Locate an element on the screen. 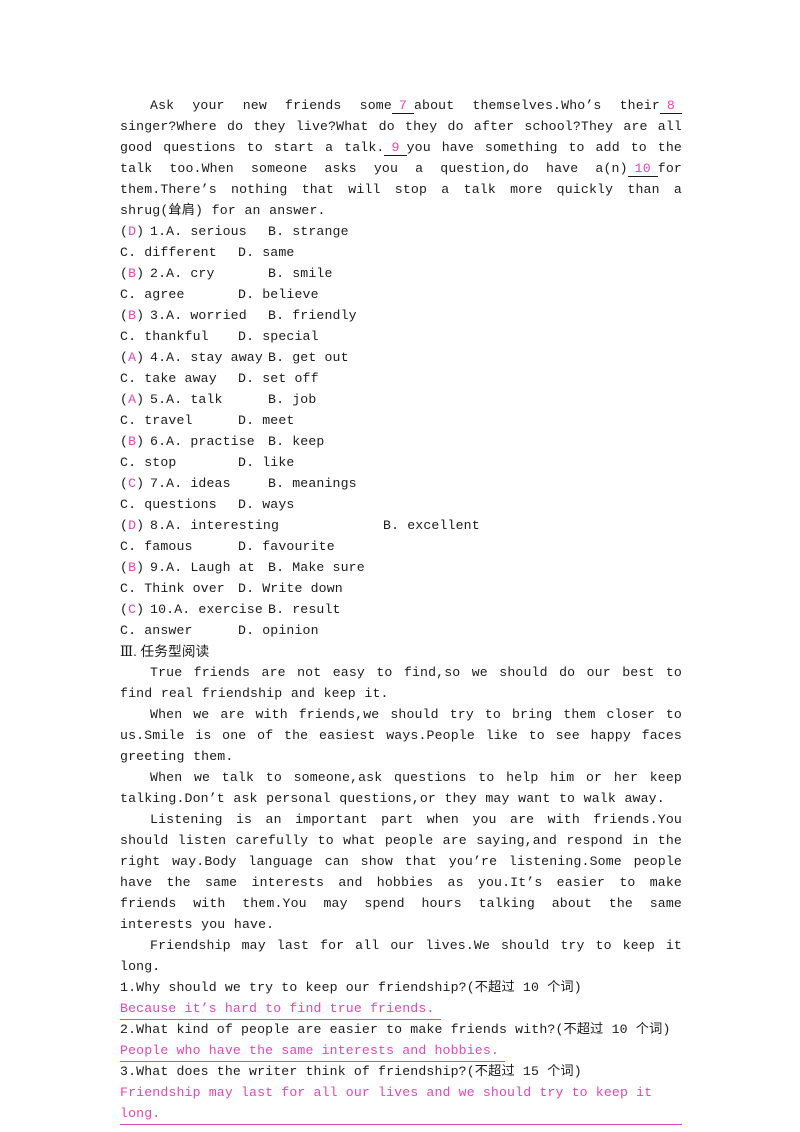 This screenshot has width=800, height=1132. mc-option-b: B. strange is located at coordinates (308, 231).